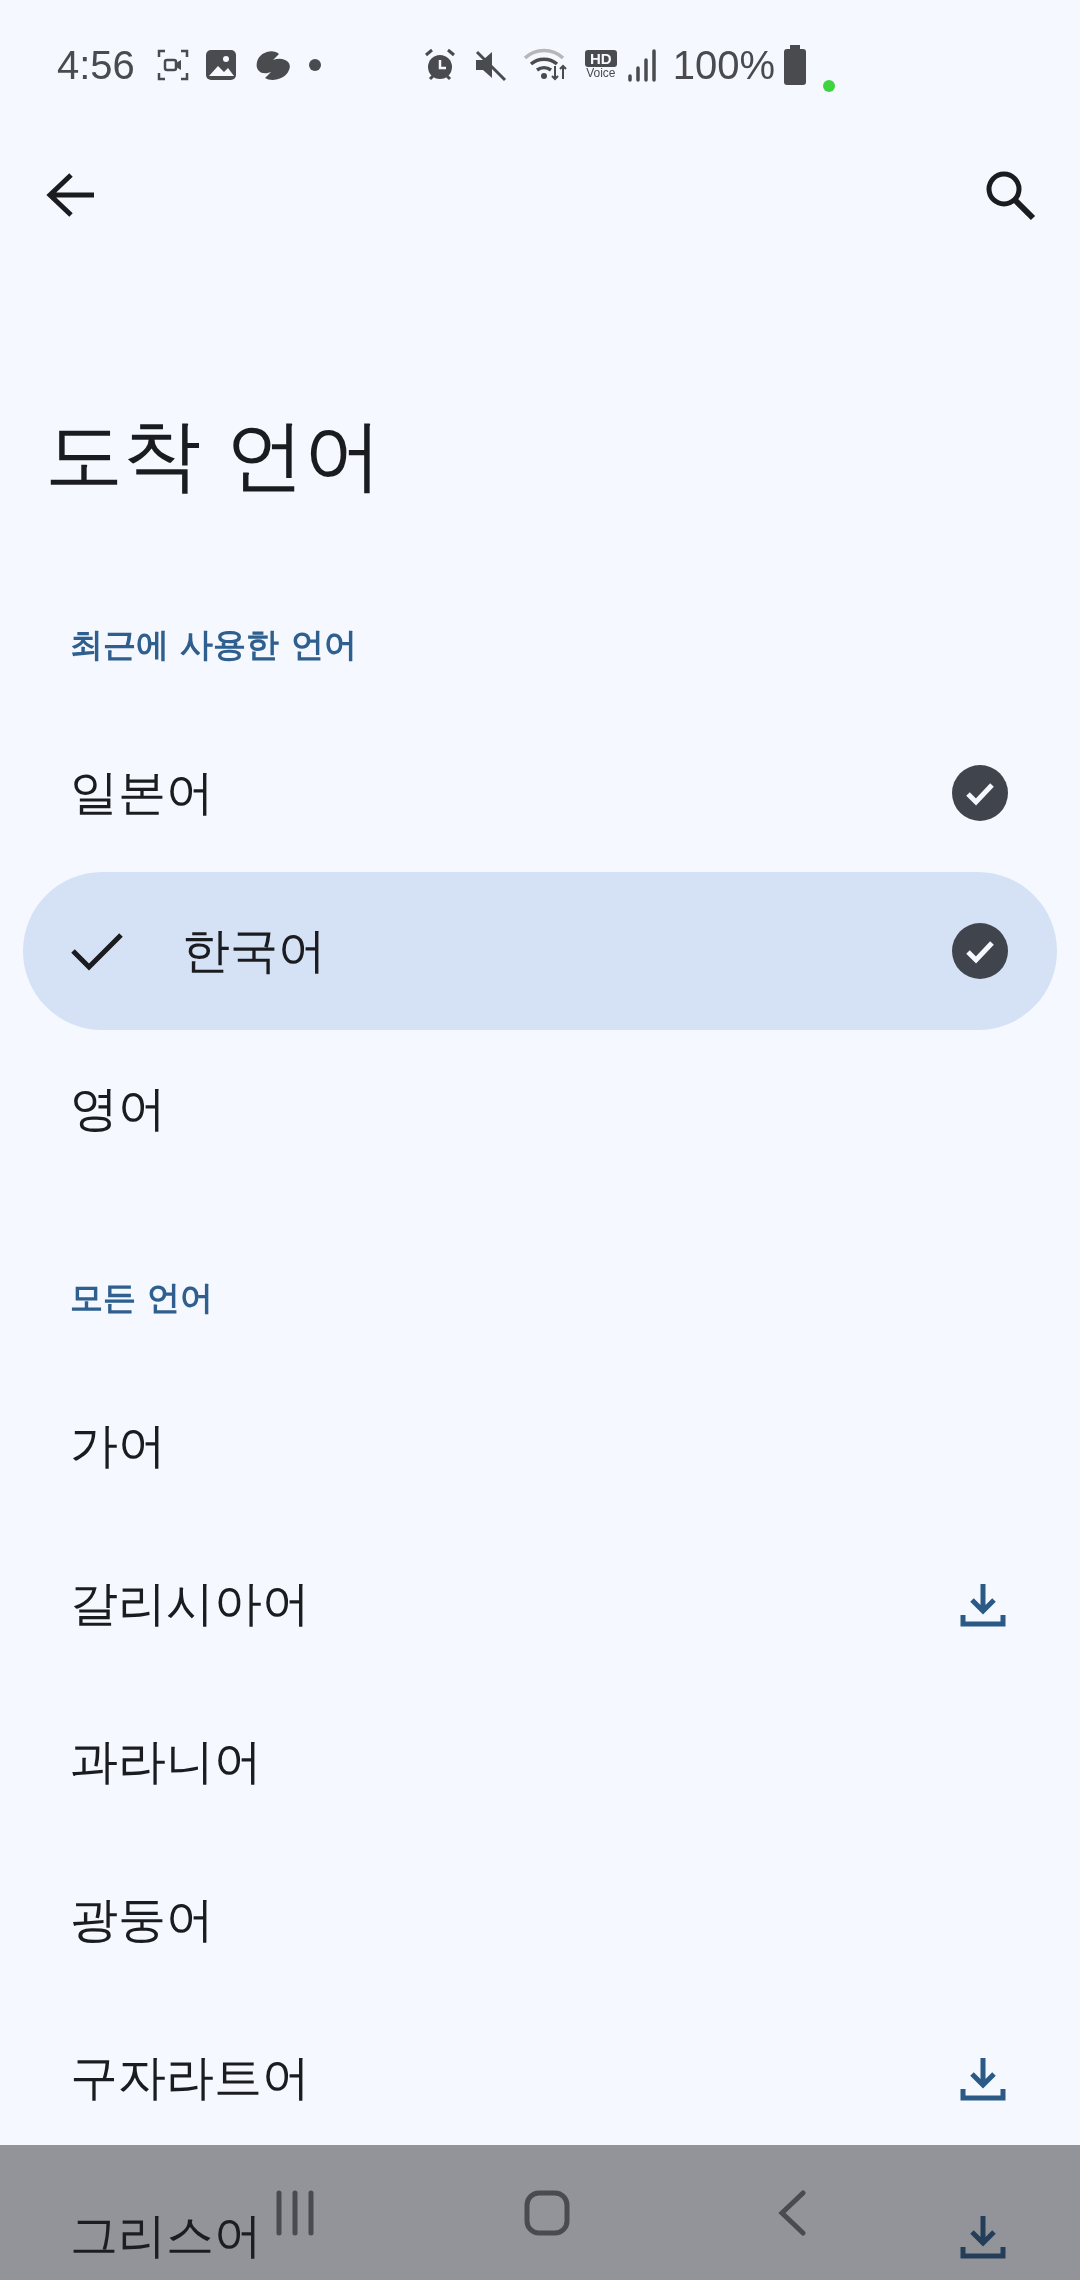  What do you see at coordinates (829, 86) in the screenshot?
I see `privacy-indicator-icon` at bounding box center [829, 86].